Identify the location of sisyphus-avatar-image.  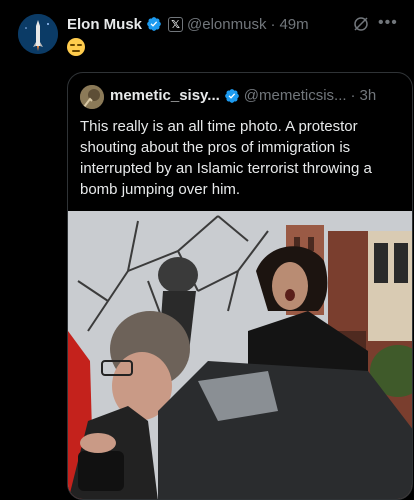
(92, 97).